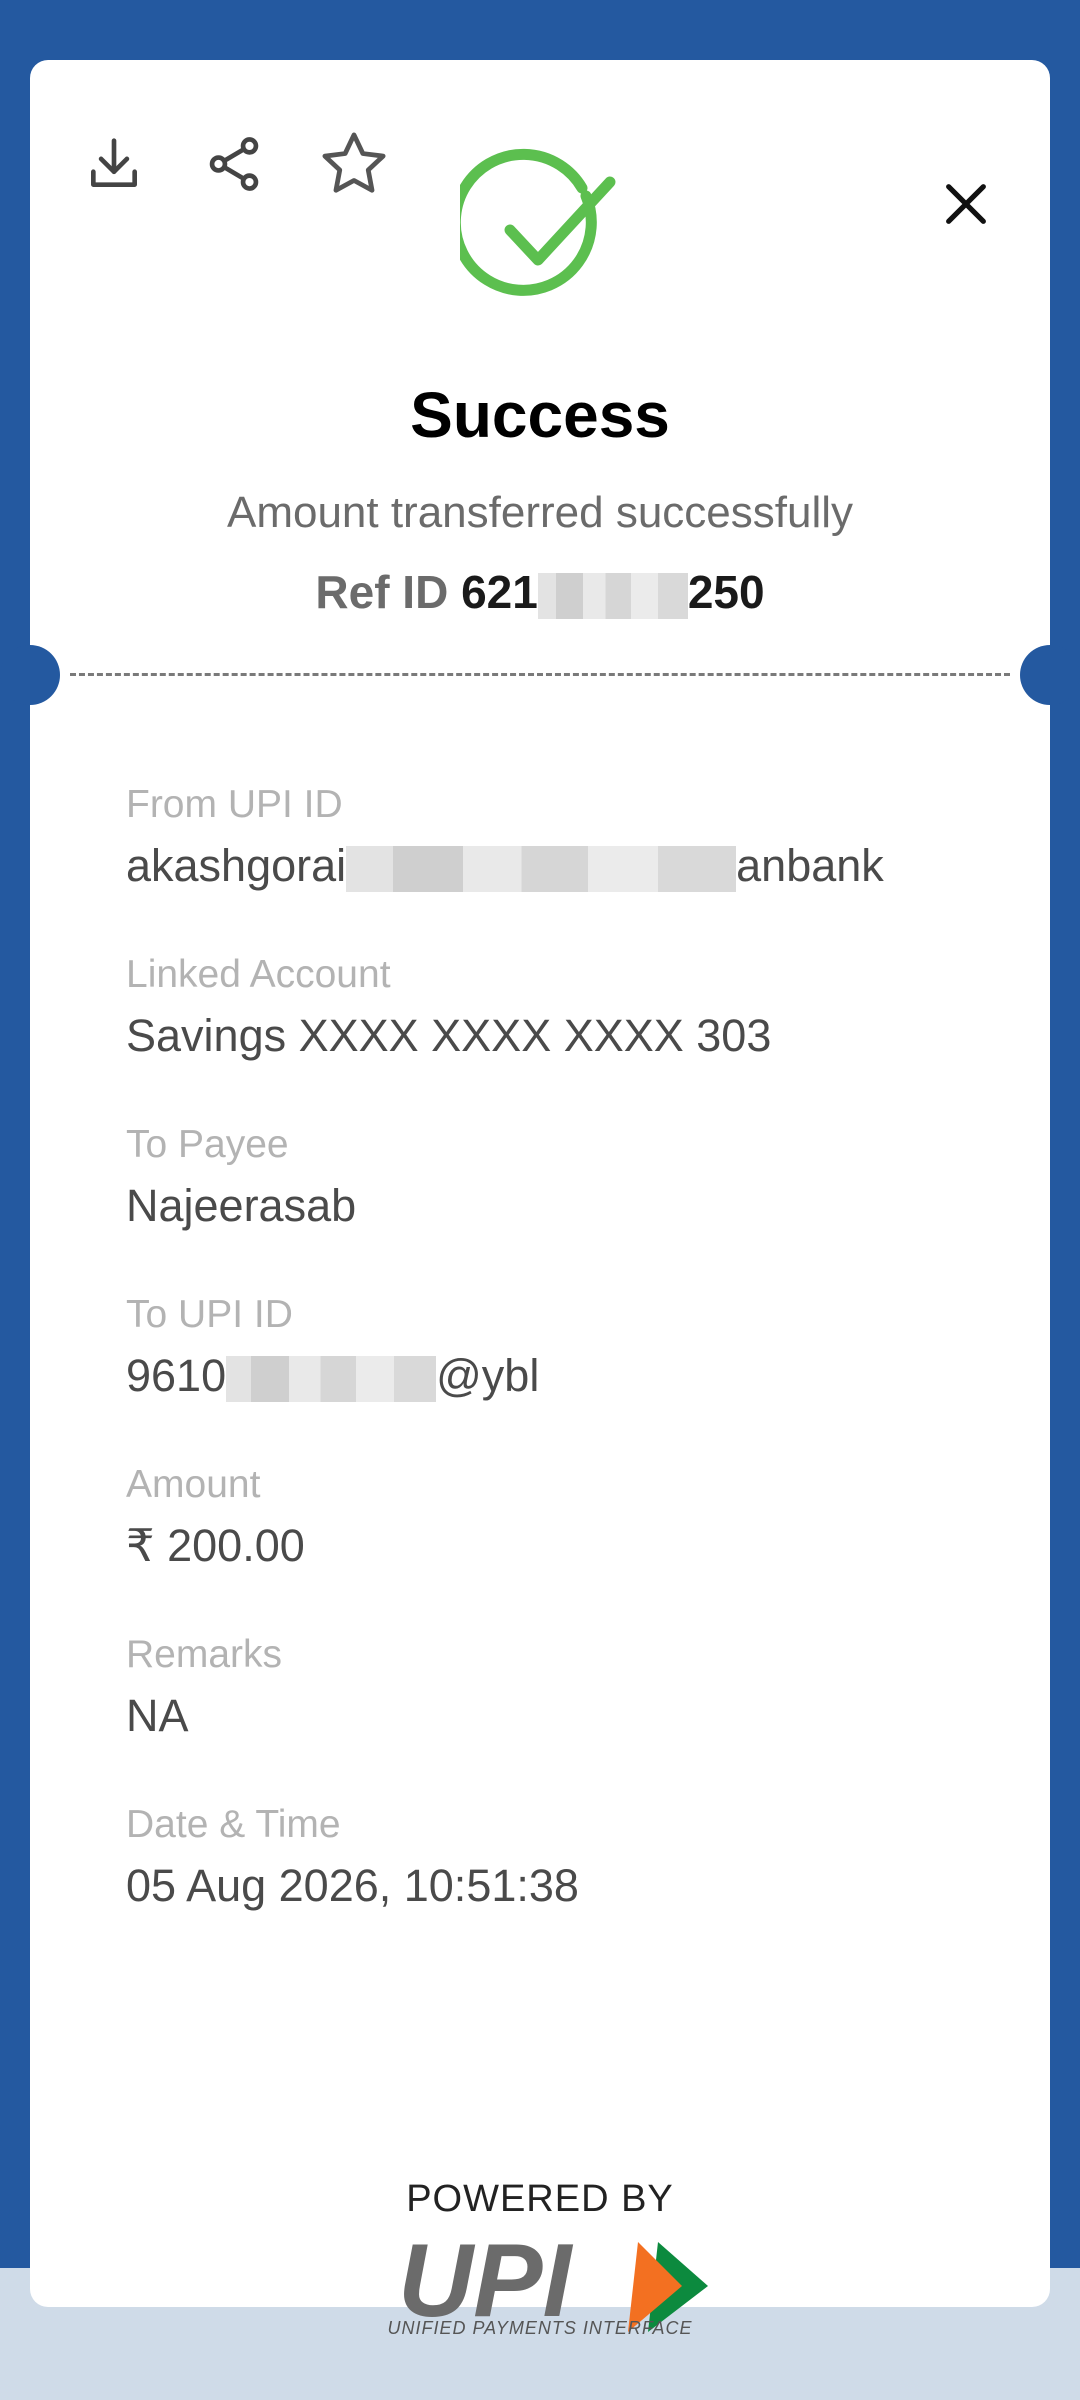 The image size is (1080, 2400). I want to click on datetime-label: Date & Time, so click(233, 1824).